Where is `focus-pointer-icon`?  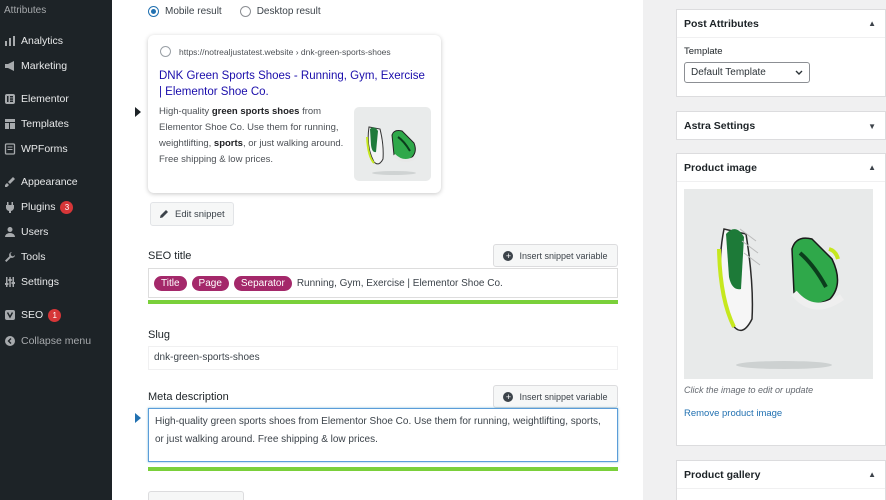 focus-pointer-icon is located at coordinates (138, 418).